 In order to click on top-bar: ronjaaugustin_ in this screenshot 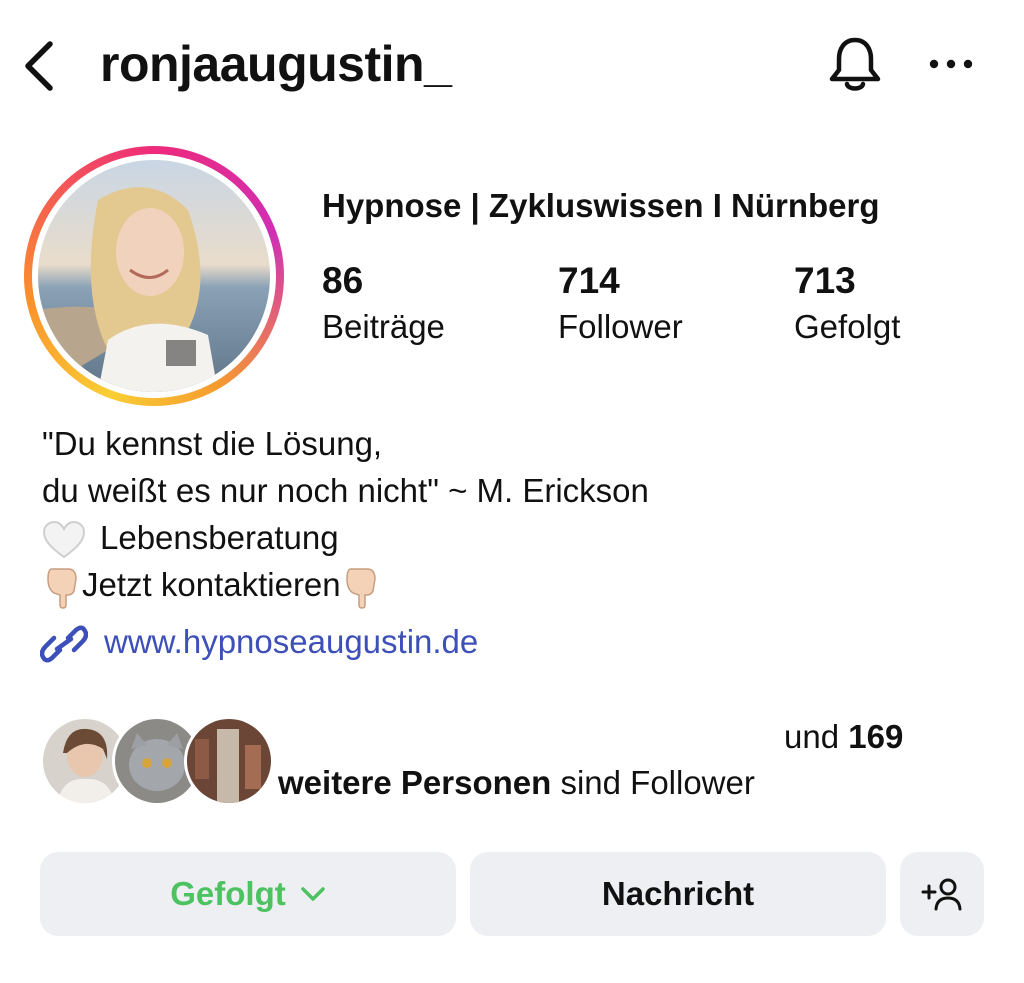, I will do `click(512, 65)`.